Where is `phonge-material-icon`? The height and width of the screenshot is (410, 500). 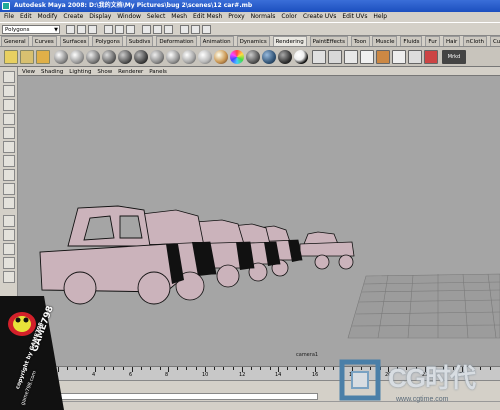 phonge-material-icon is located at coordinates (205, 57).